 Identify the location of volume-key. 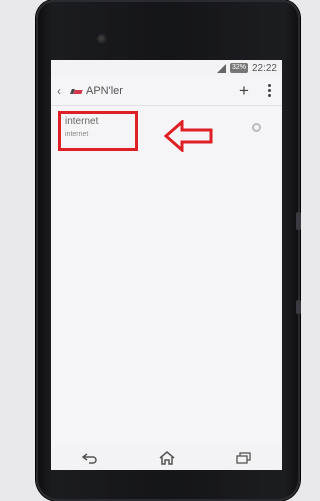
(298, 307).